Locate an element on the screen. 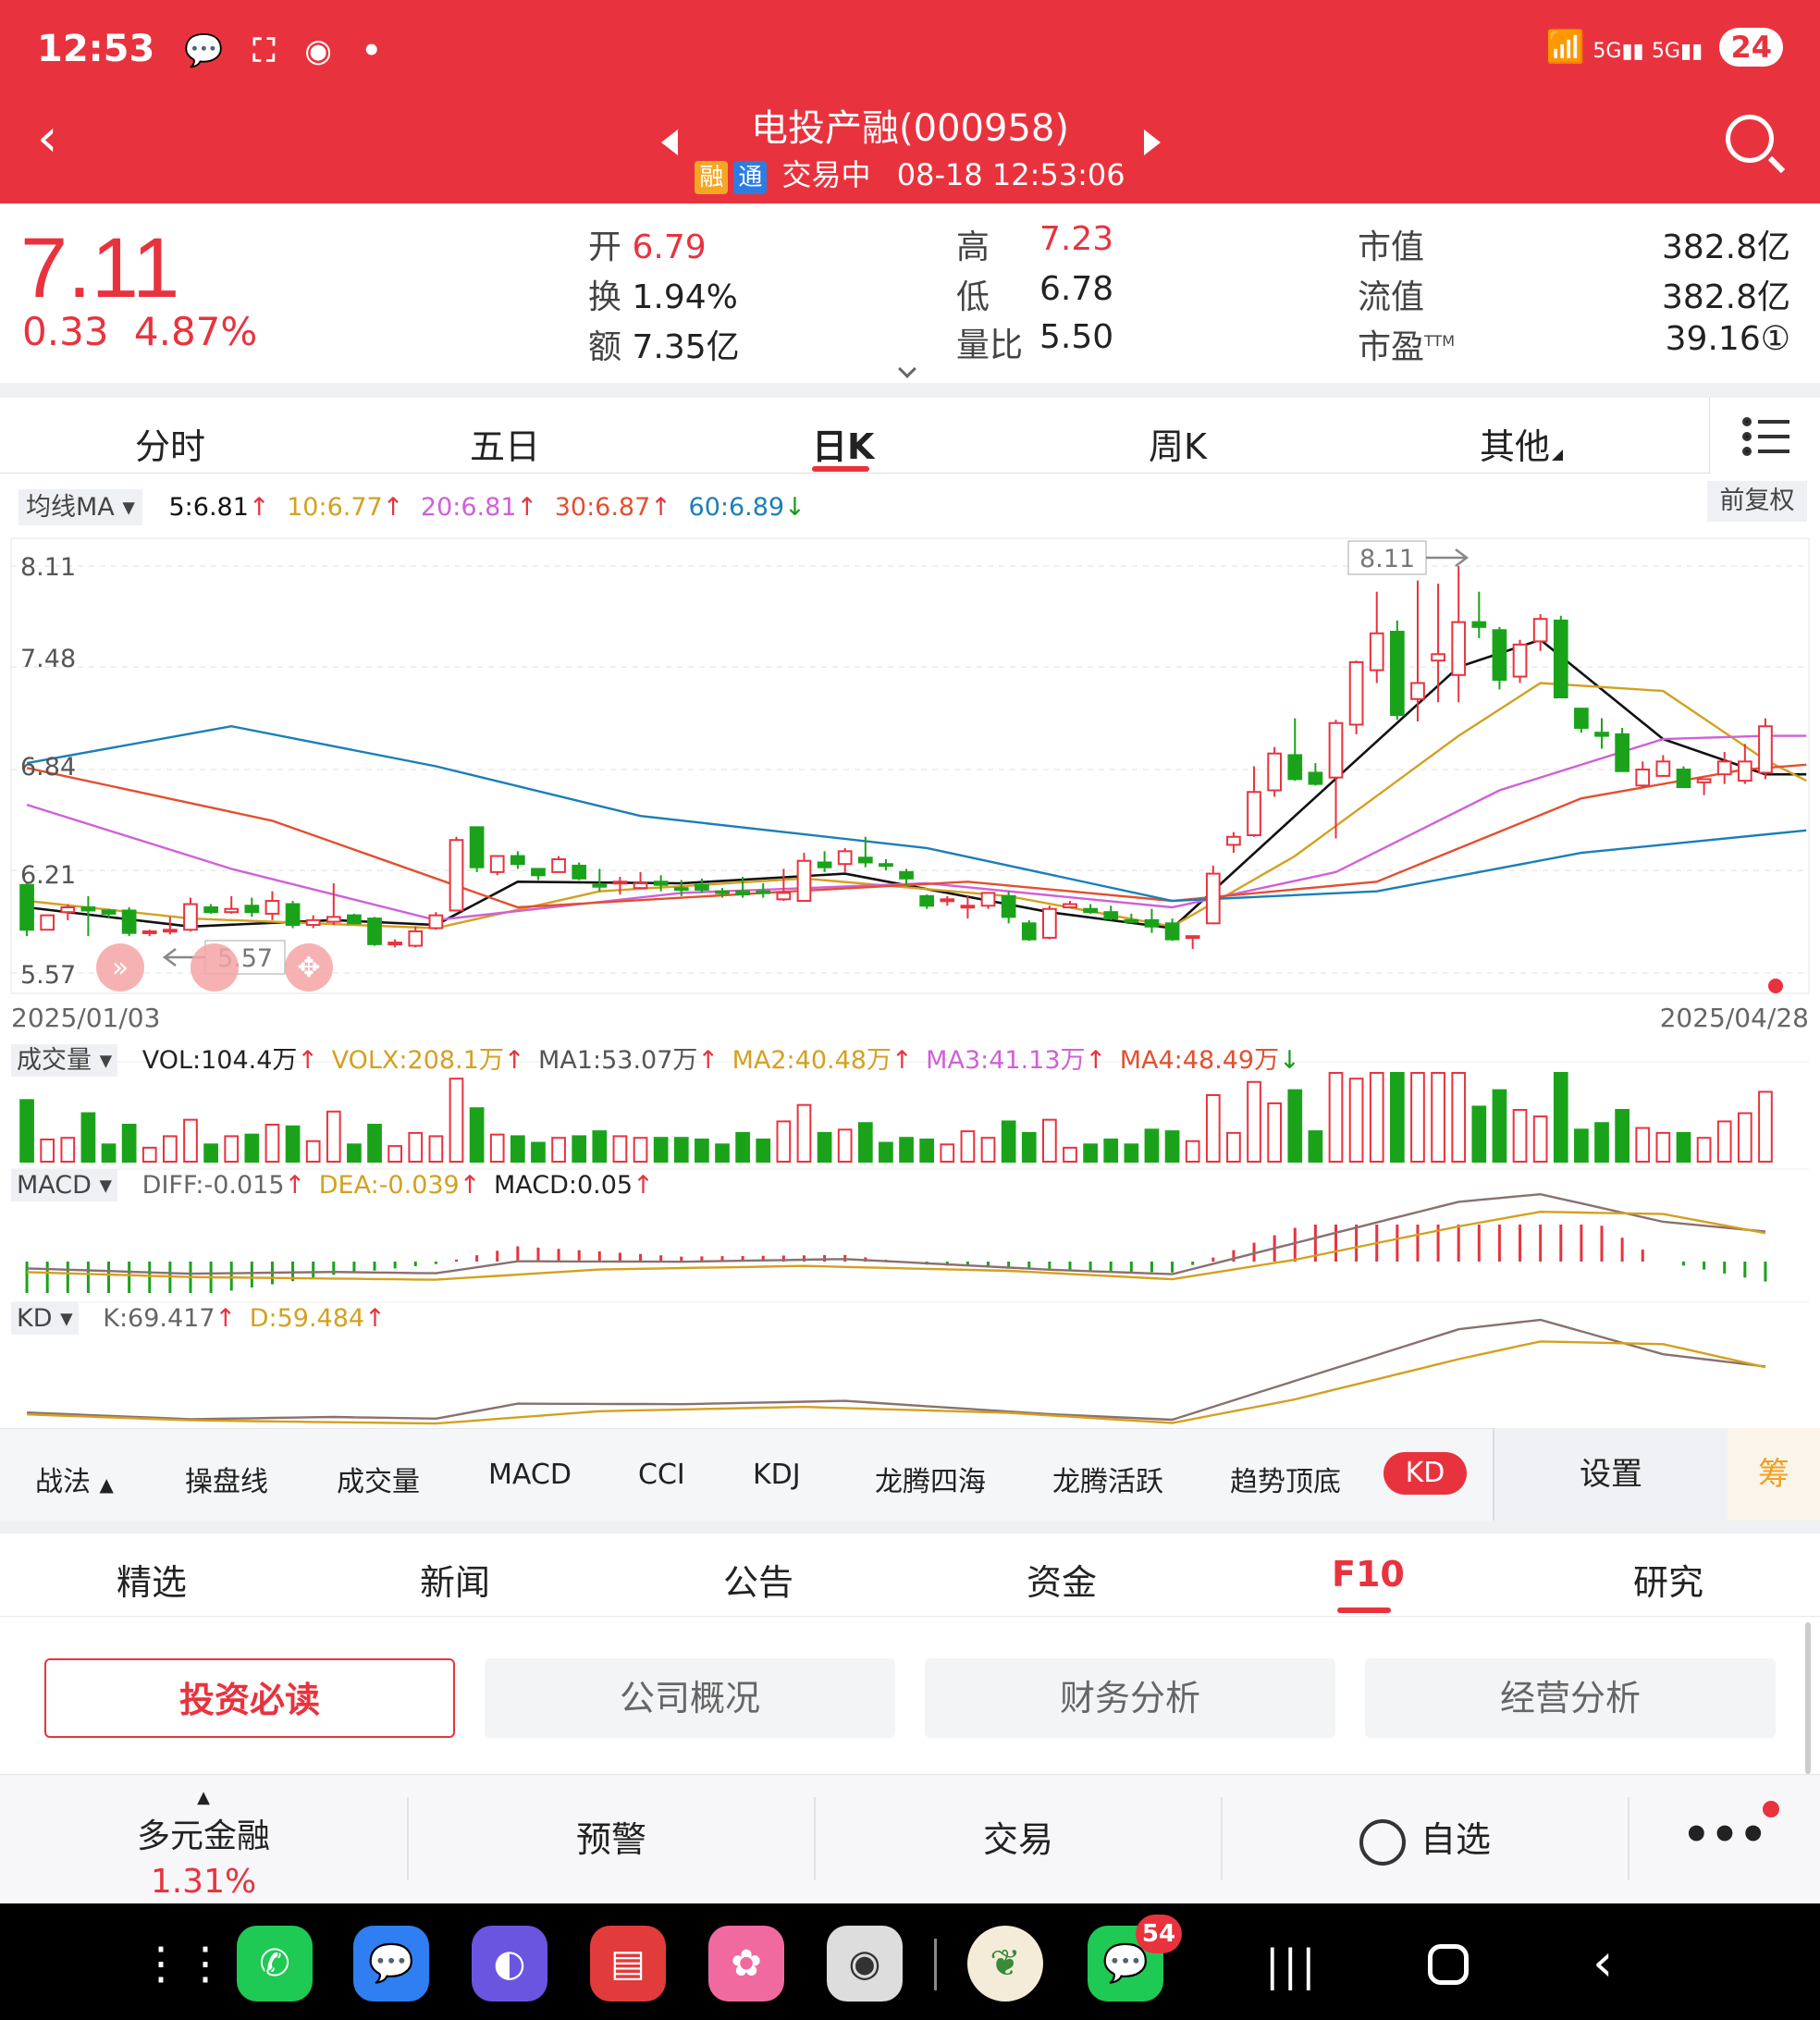 This screenshot has width=1820, height=2020. alert-button: 预警 is located at coordinates (611, 1840).